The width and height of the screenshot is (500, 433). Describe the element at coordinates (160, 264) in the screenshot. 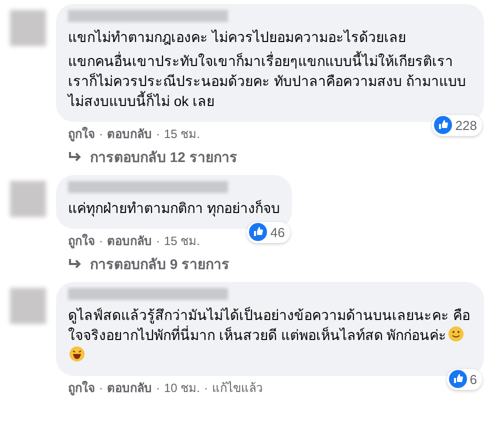

I see `view-replies-link: การตอบกลับ 9 รายการ` at that location.